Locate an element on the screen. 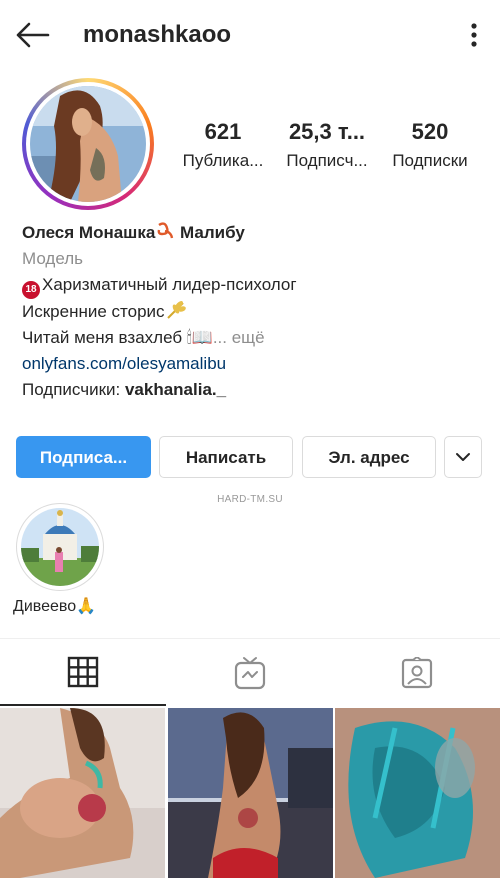  bio-line-2: Искренние сторис is located at coordinates (93, 311).